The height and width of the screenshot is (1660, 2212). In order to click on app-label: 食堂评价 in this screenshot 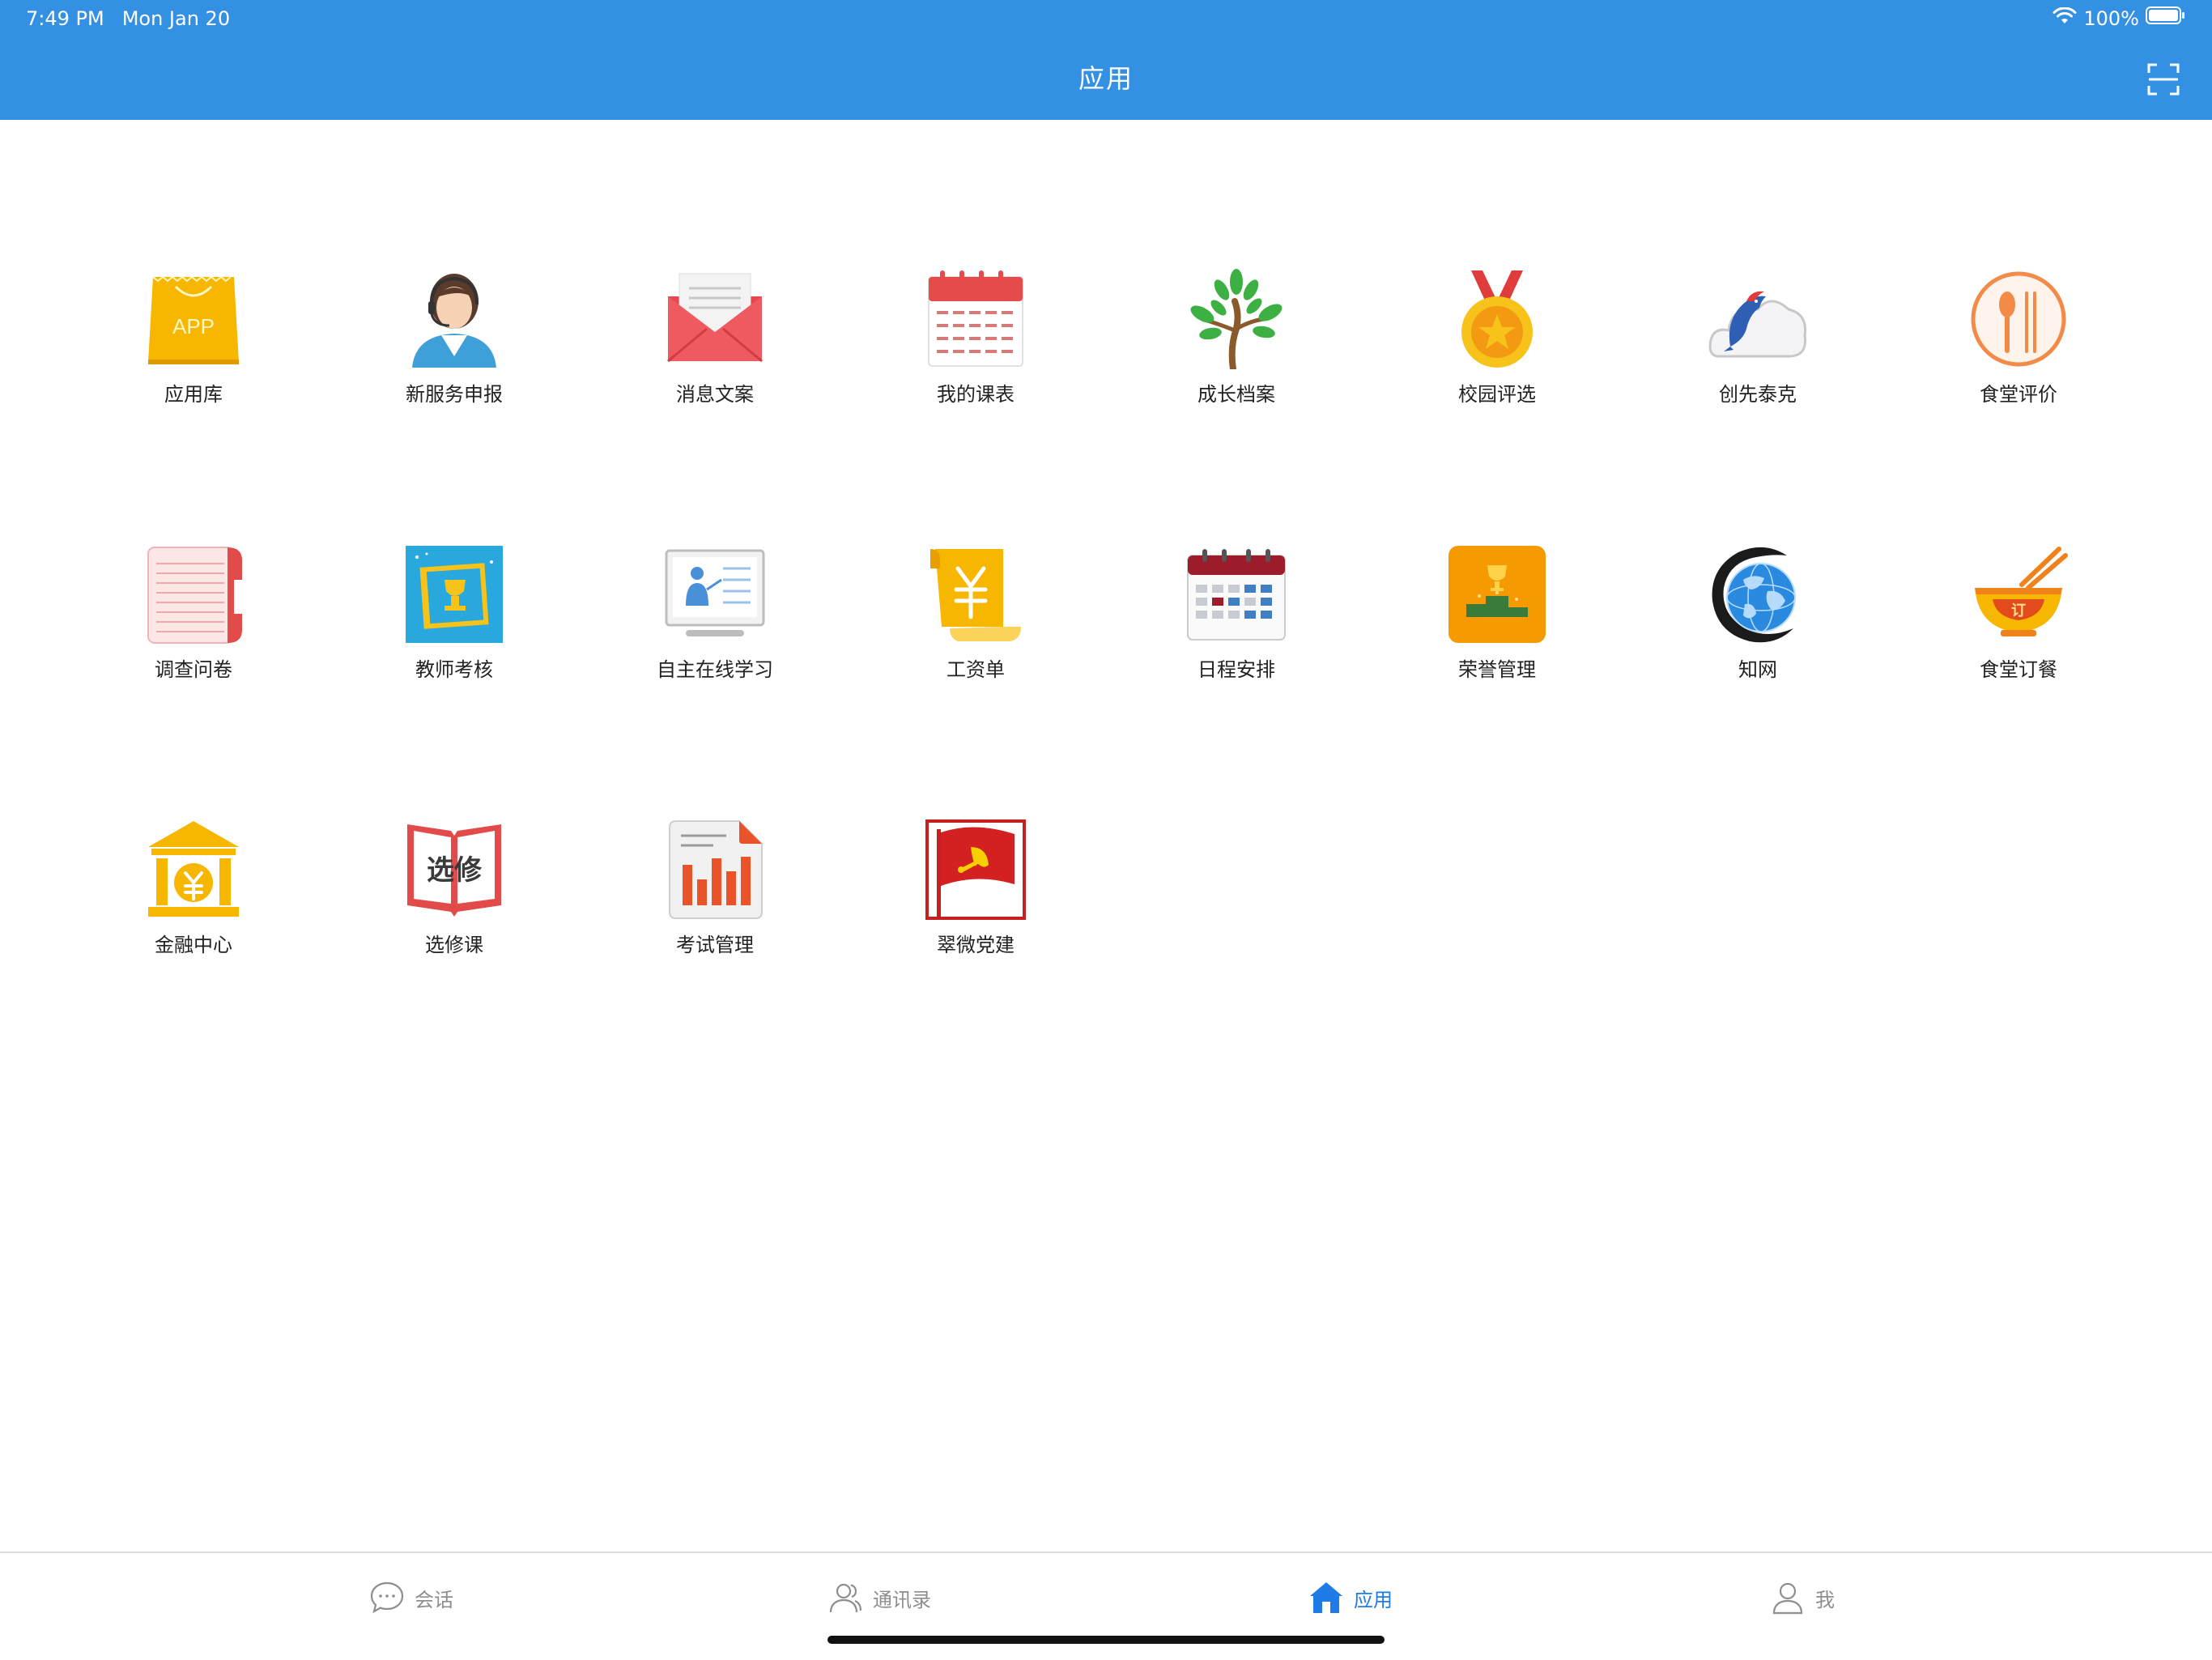, I will do `click(2018, 395)`.